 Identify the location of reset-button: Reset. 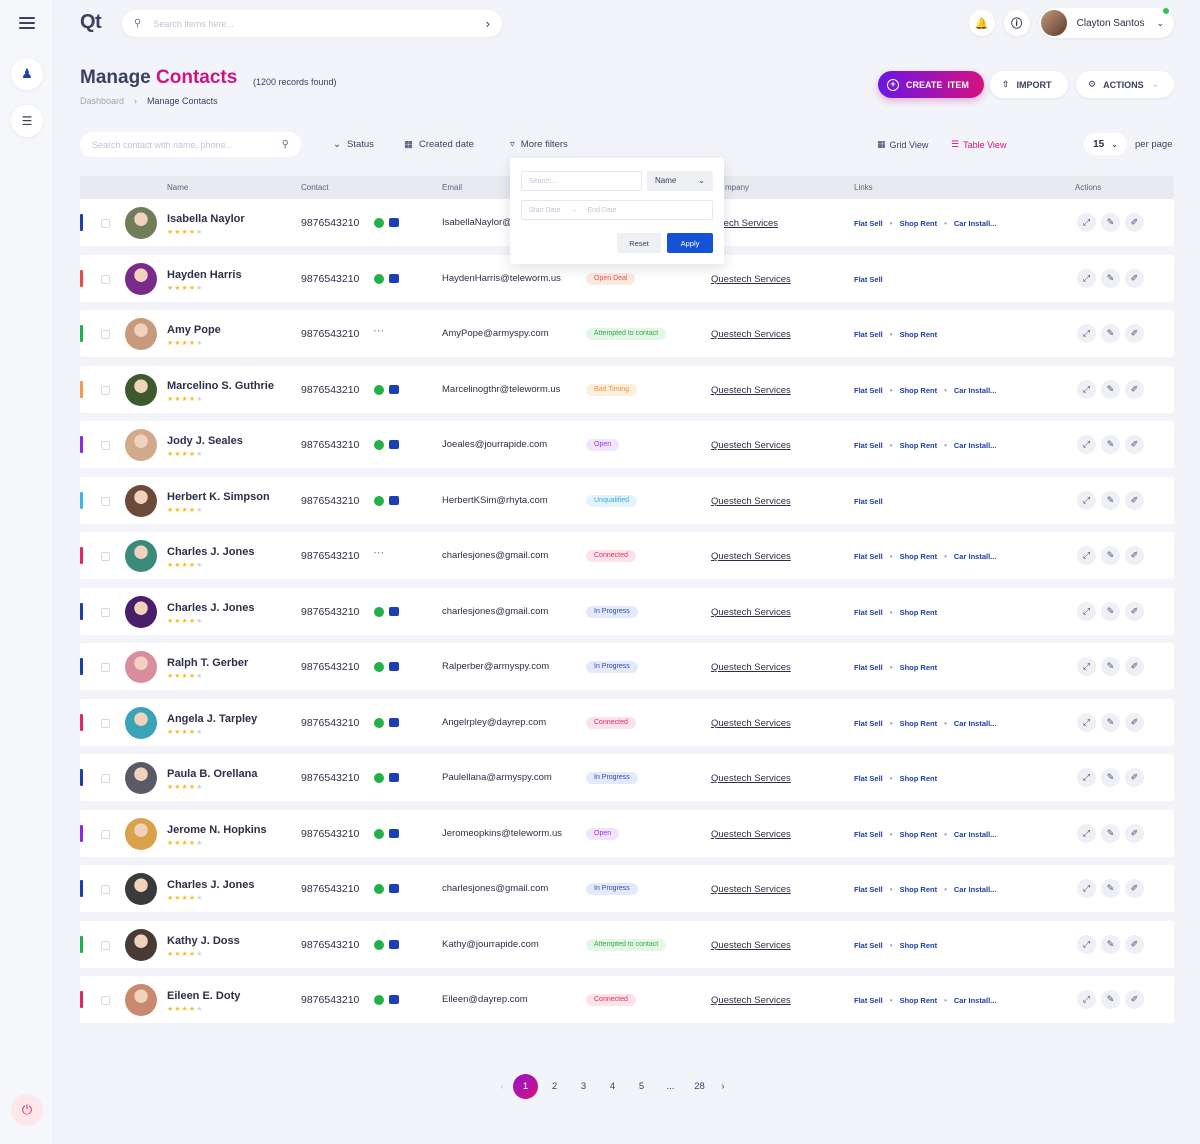
(639, 243).